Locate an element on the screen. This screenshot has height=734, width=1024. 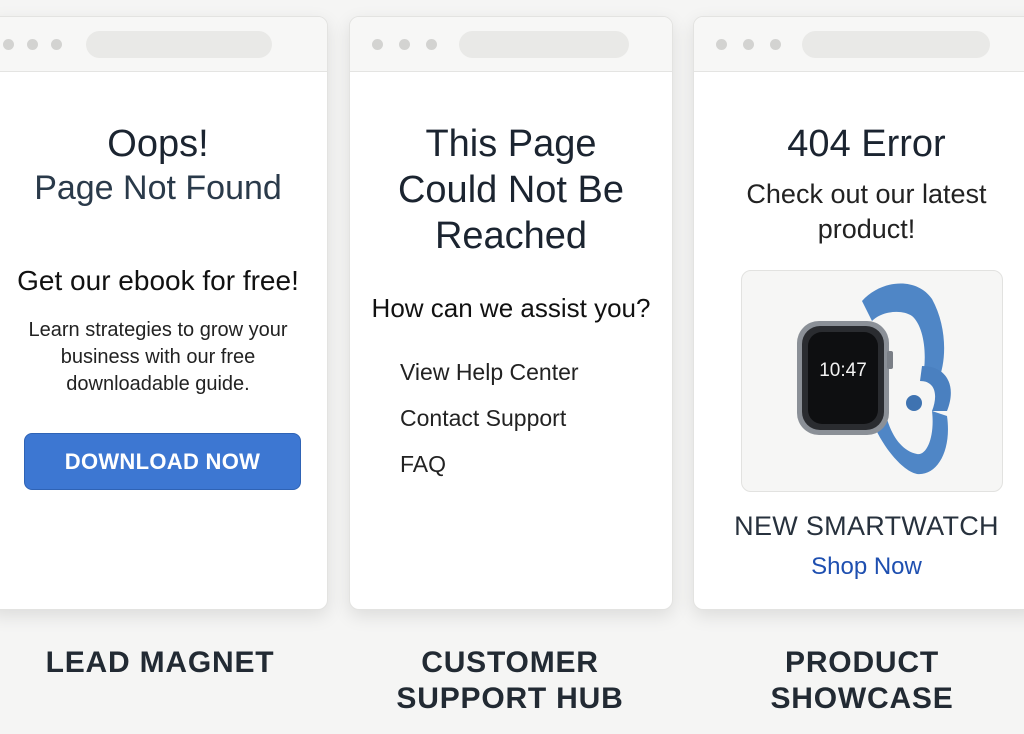
caption-support-hub: CUSTOMER SUPPORT HUB is located at coordinates (510, 680).